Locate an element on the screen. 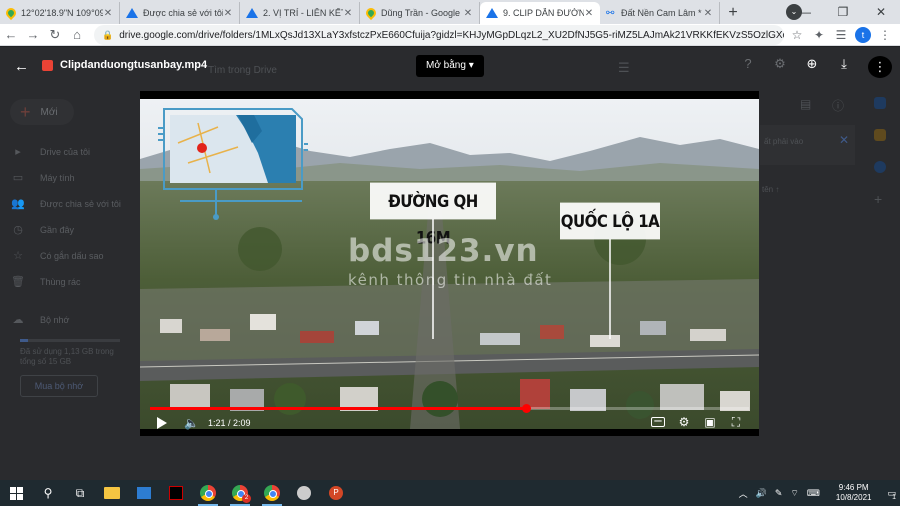 The height and width of the screenshot is (506, 900). chrome-profile-icon: 2 is located at coordinates (240, 493).